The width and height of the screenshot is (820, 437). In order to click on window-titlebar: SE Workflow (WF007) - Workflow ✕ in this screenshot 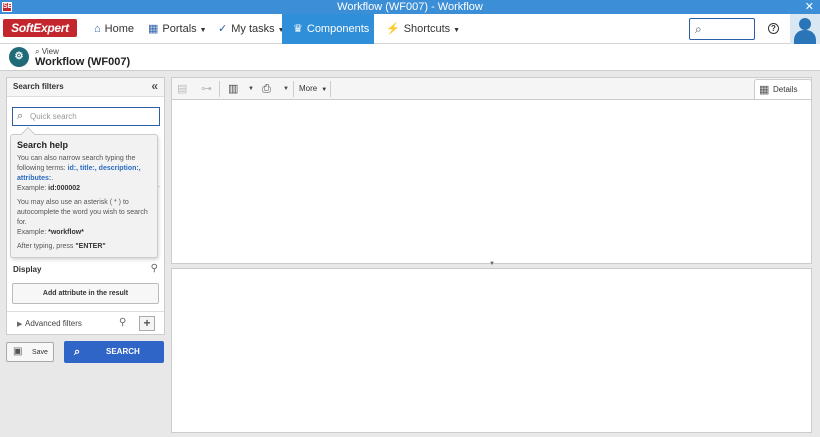, I will do `click(410, 7)`.